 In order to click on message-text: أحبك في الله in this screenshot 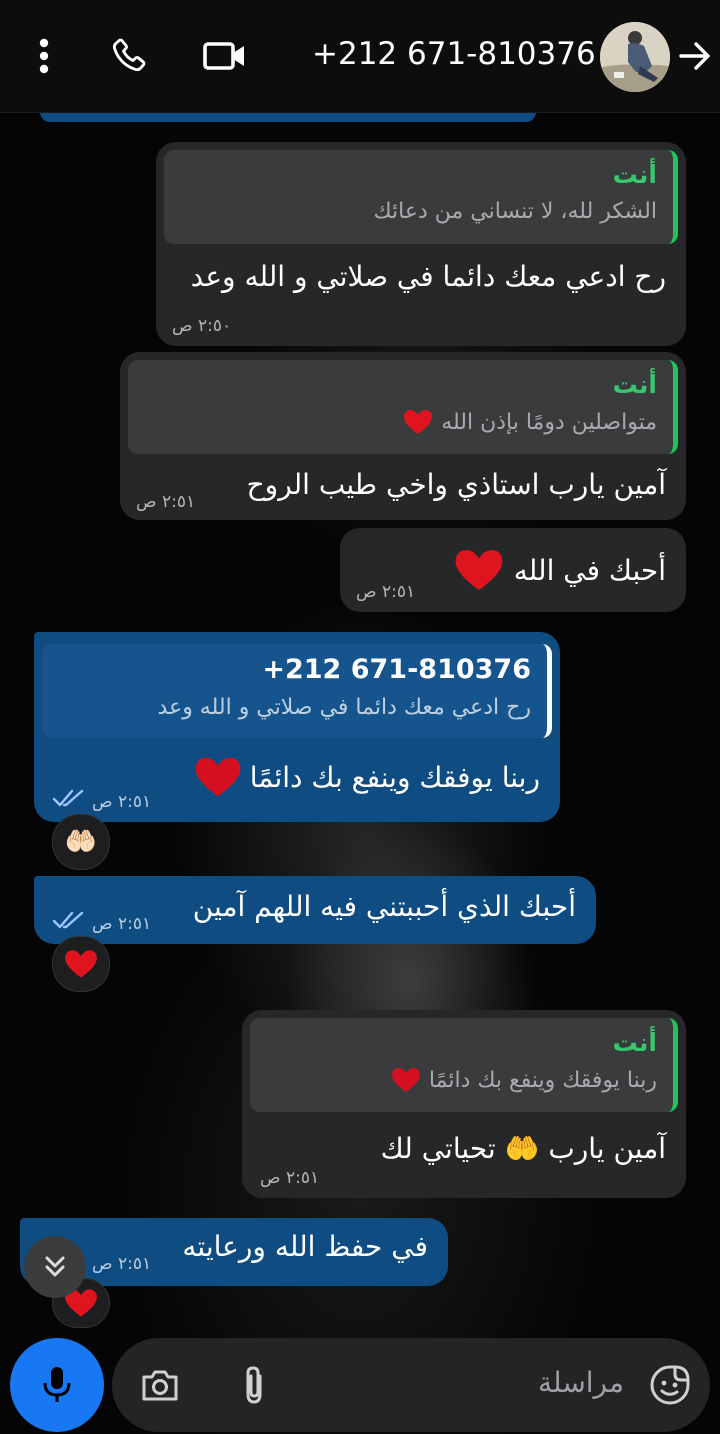, I will do `click(589, 570)`.